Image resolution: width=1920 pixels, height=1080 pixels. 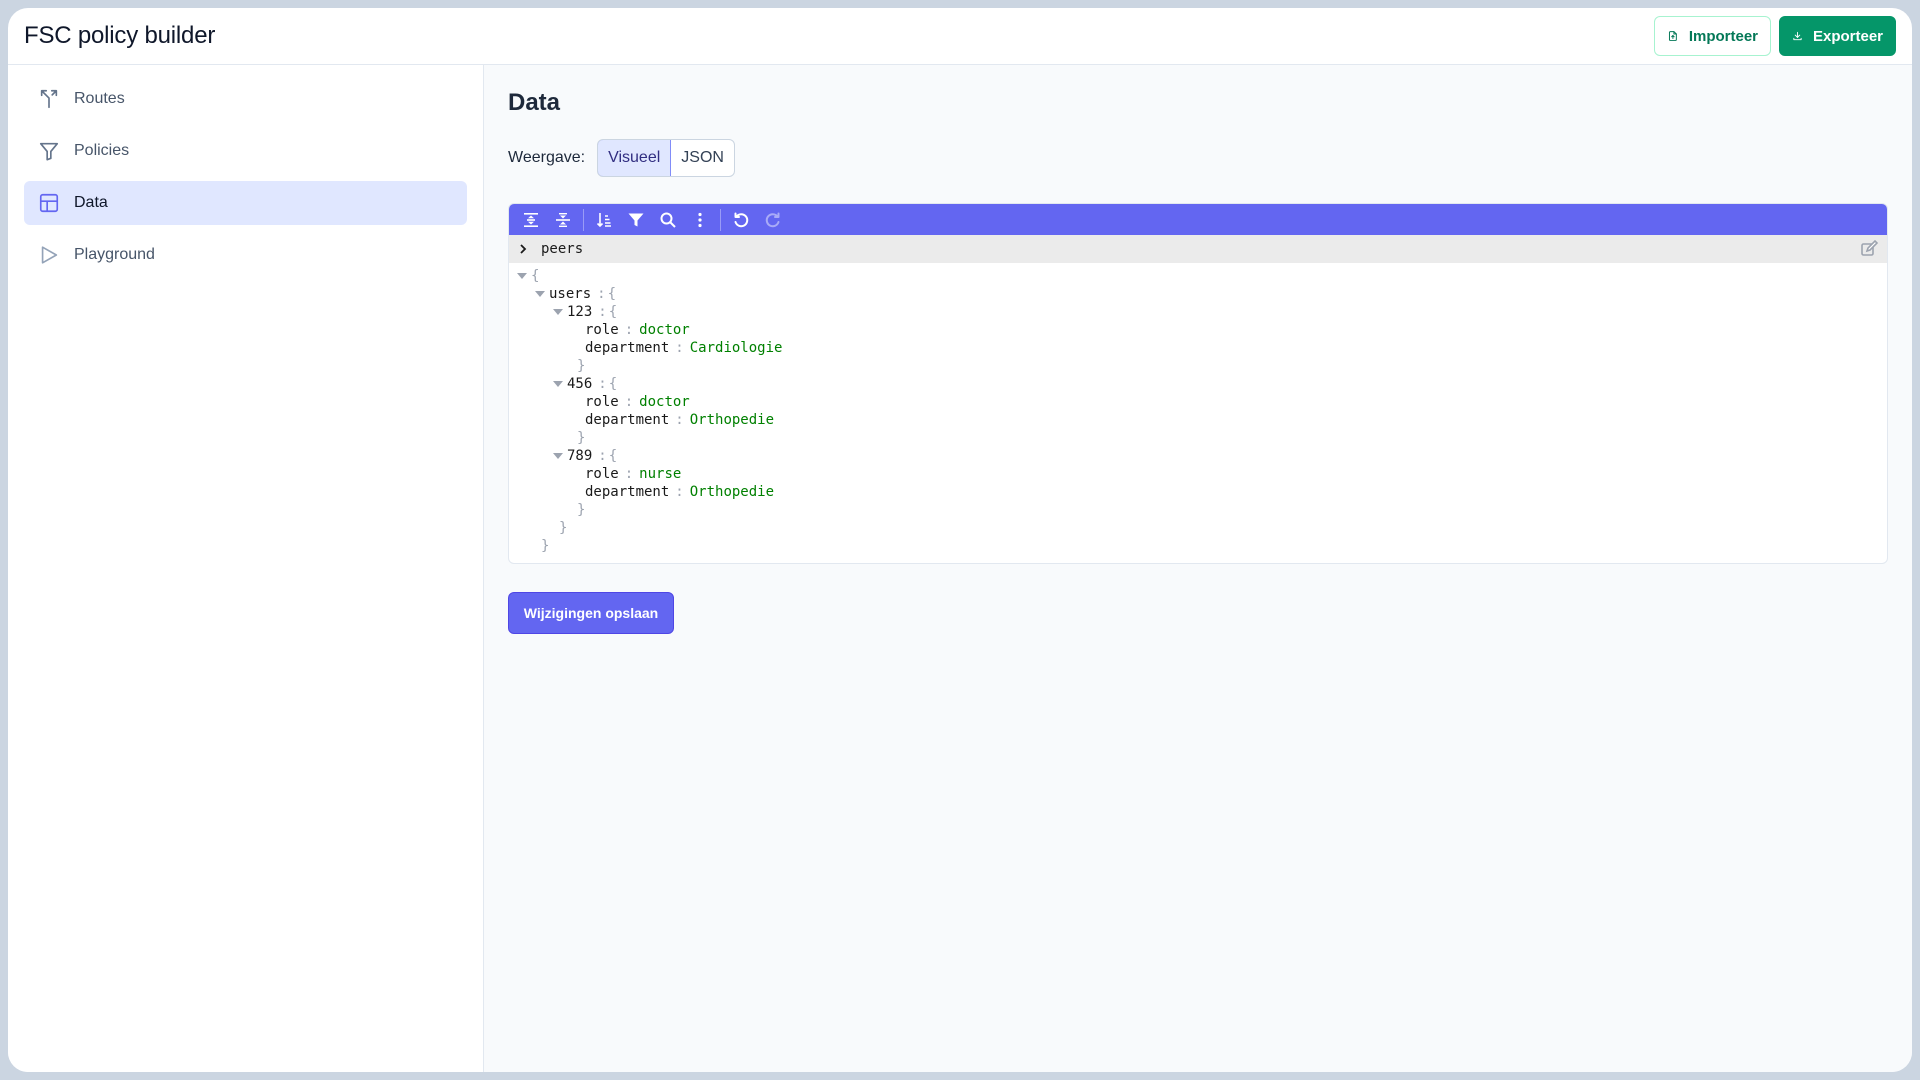 What do you see at coordinates (960, 36) in the screenshot?
I see `app-header: FSC policy builder Importeer Exporteer` at bounding box center [960, 36].